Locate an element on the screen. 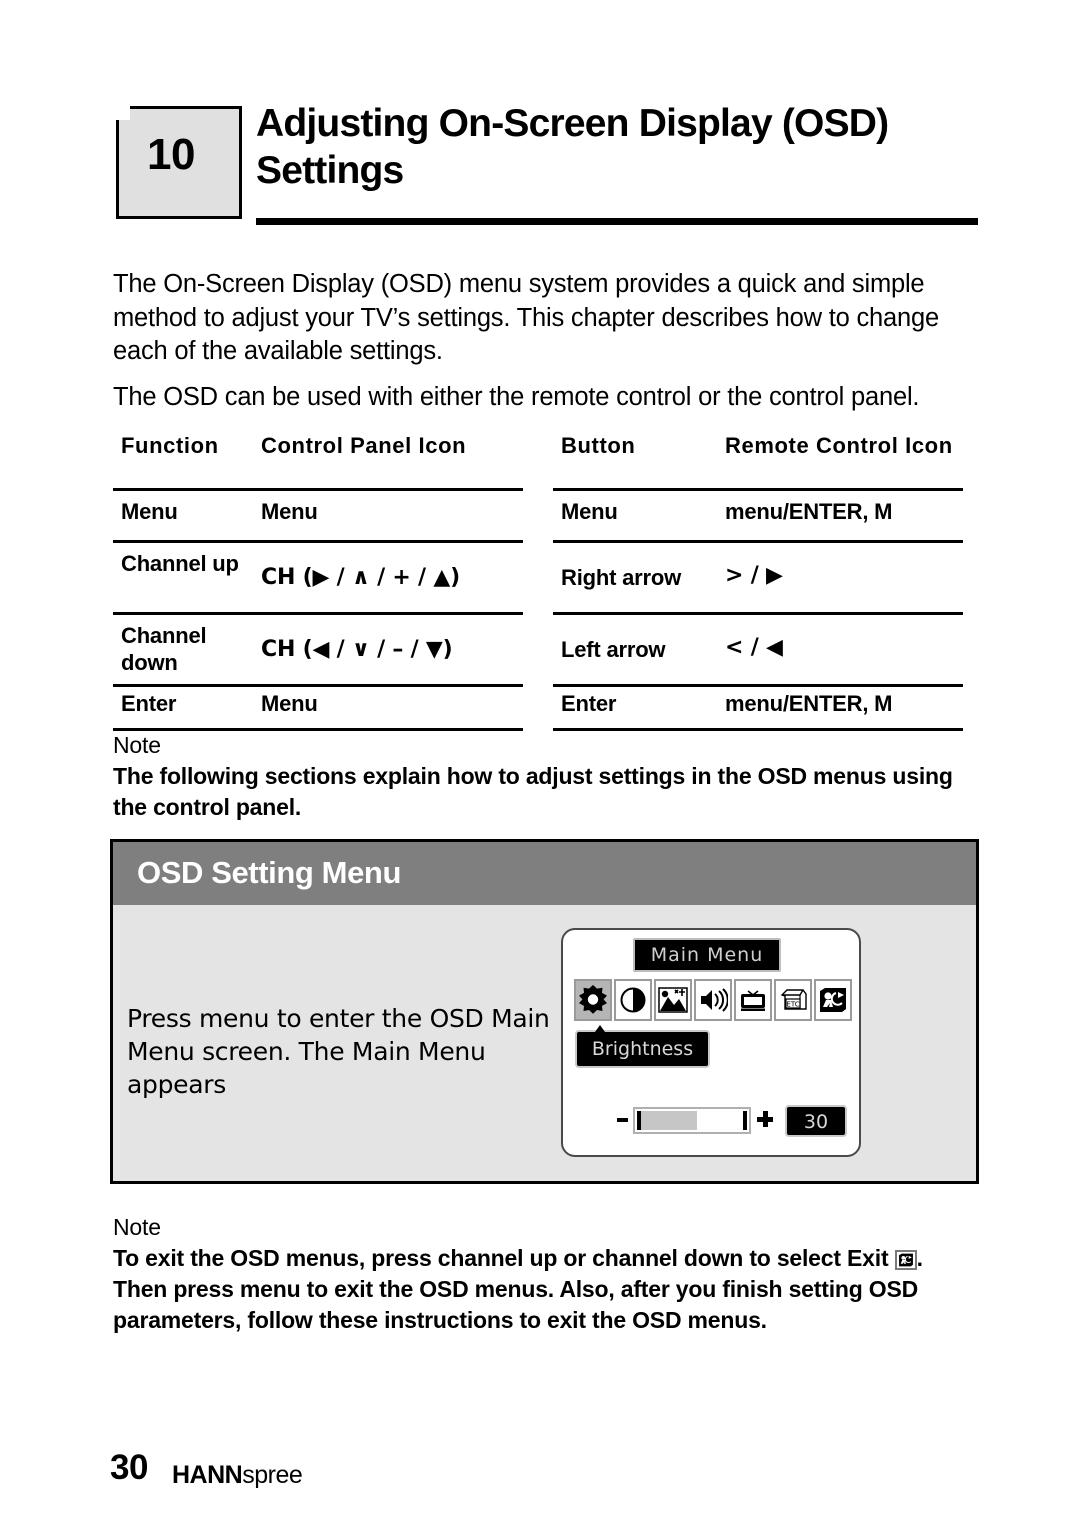 The width and height of the screenshot is (1080, 1529). table-row: Enter Menu is located at coordinates (318, 709).